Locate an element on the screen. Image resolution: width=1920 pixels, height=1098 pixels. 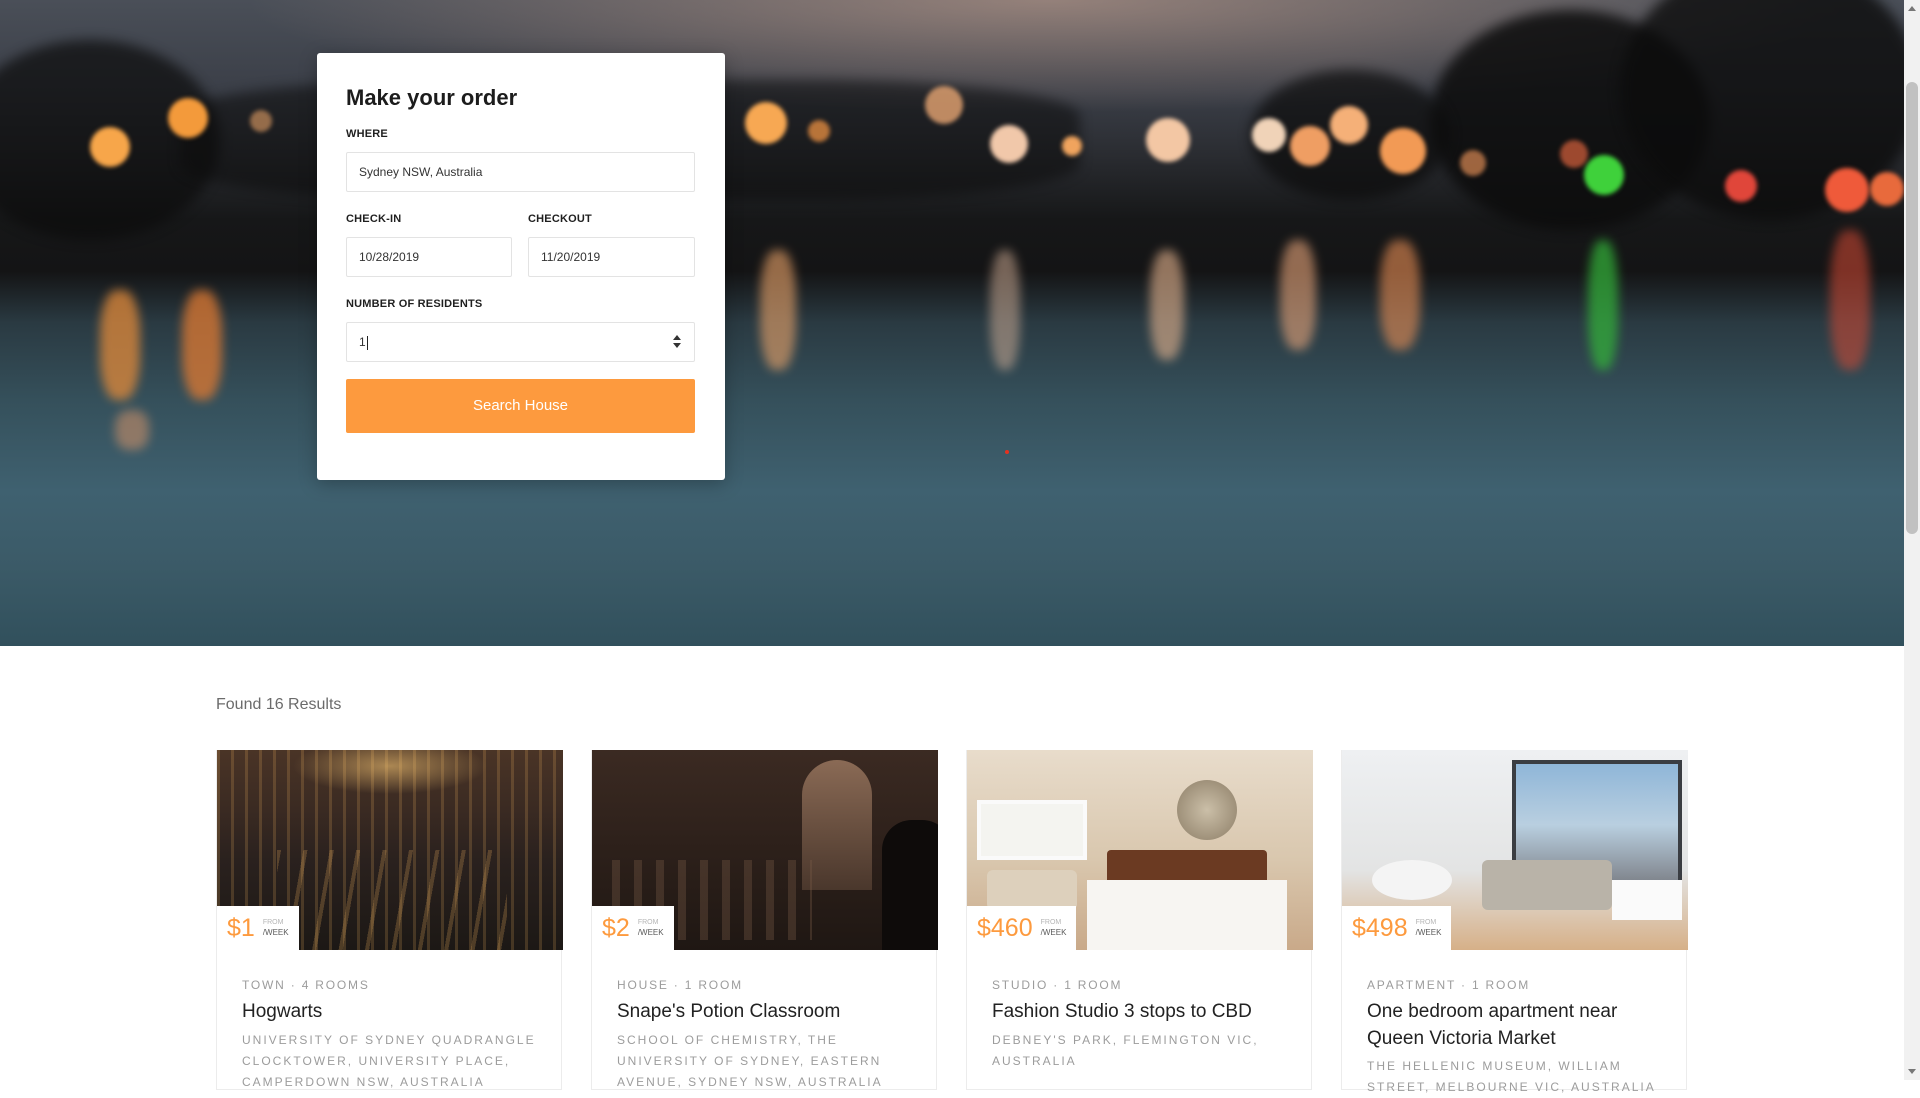
window is located at coordinates (1032, 830).